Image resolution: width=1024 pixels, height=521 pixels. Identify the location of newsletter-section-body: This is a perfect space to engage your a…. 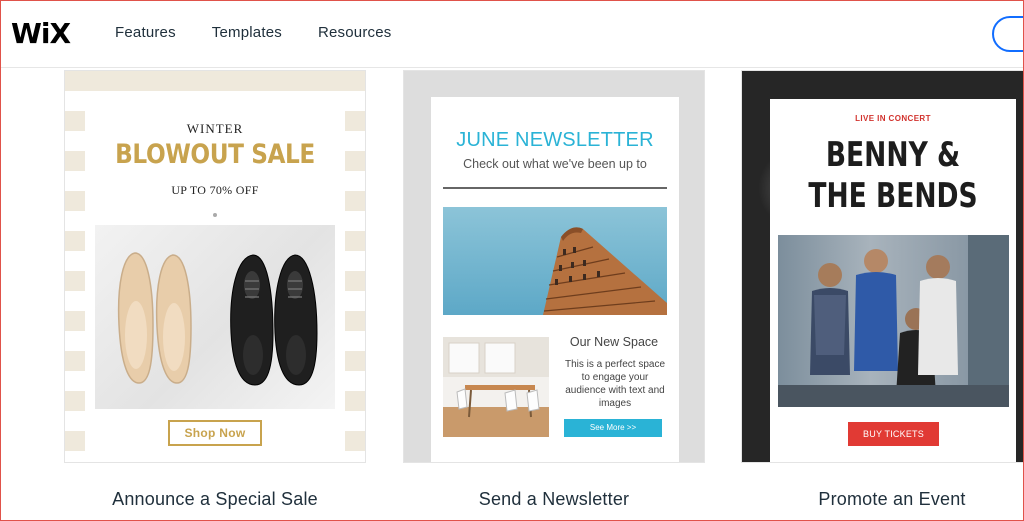
(615, 384).